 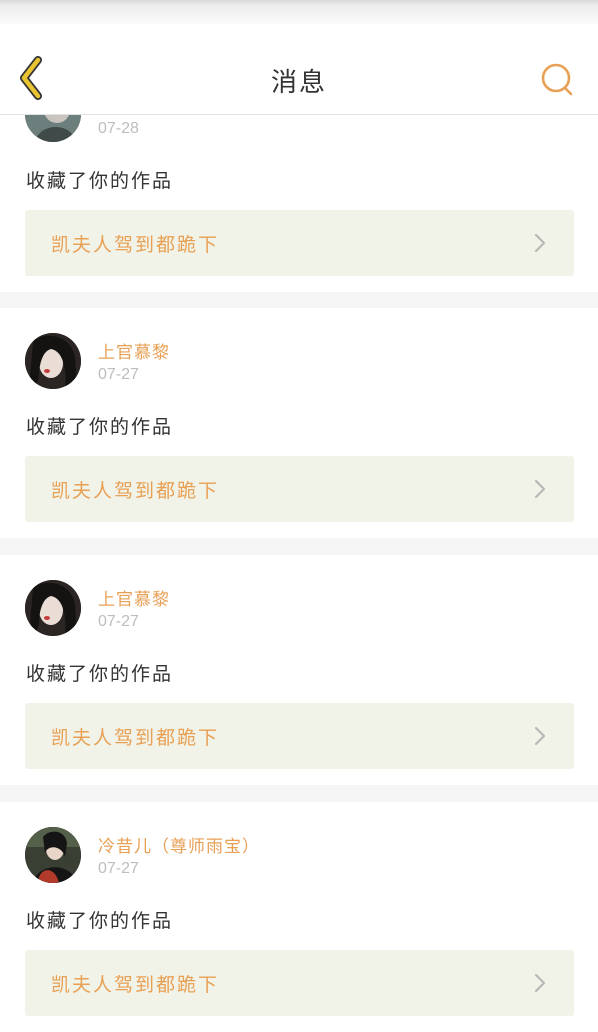 What do you see at coordinates (298, 83) in the screenshot?
I see `page-title: 消息` at bounding box center [298, 83].